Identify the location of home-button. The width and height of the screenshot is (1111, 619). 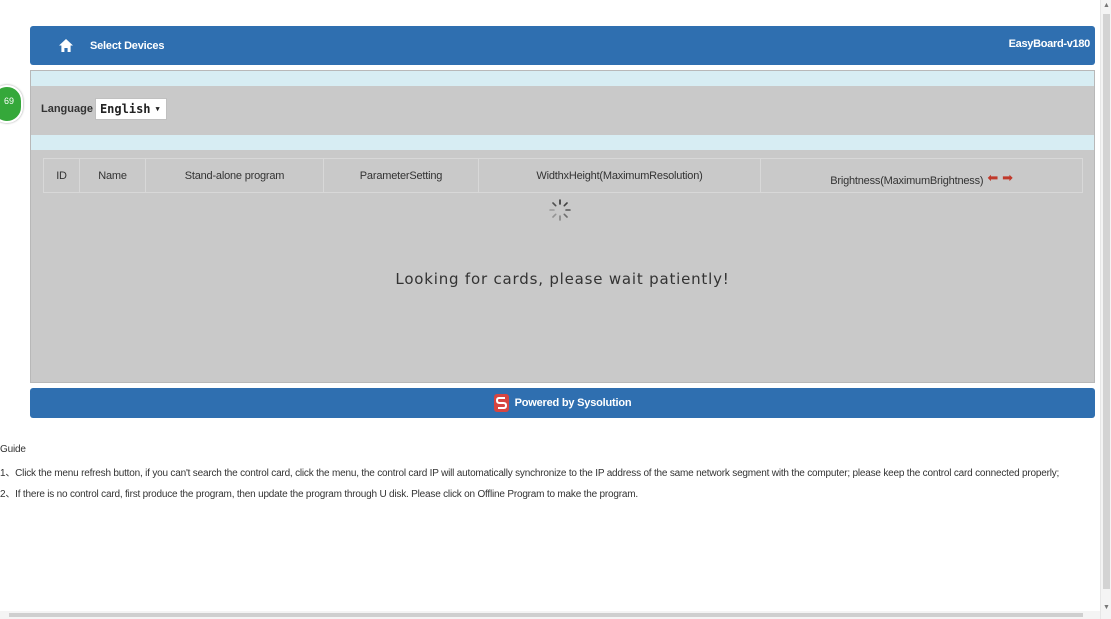
(66, 46).